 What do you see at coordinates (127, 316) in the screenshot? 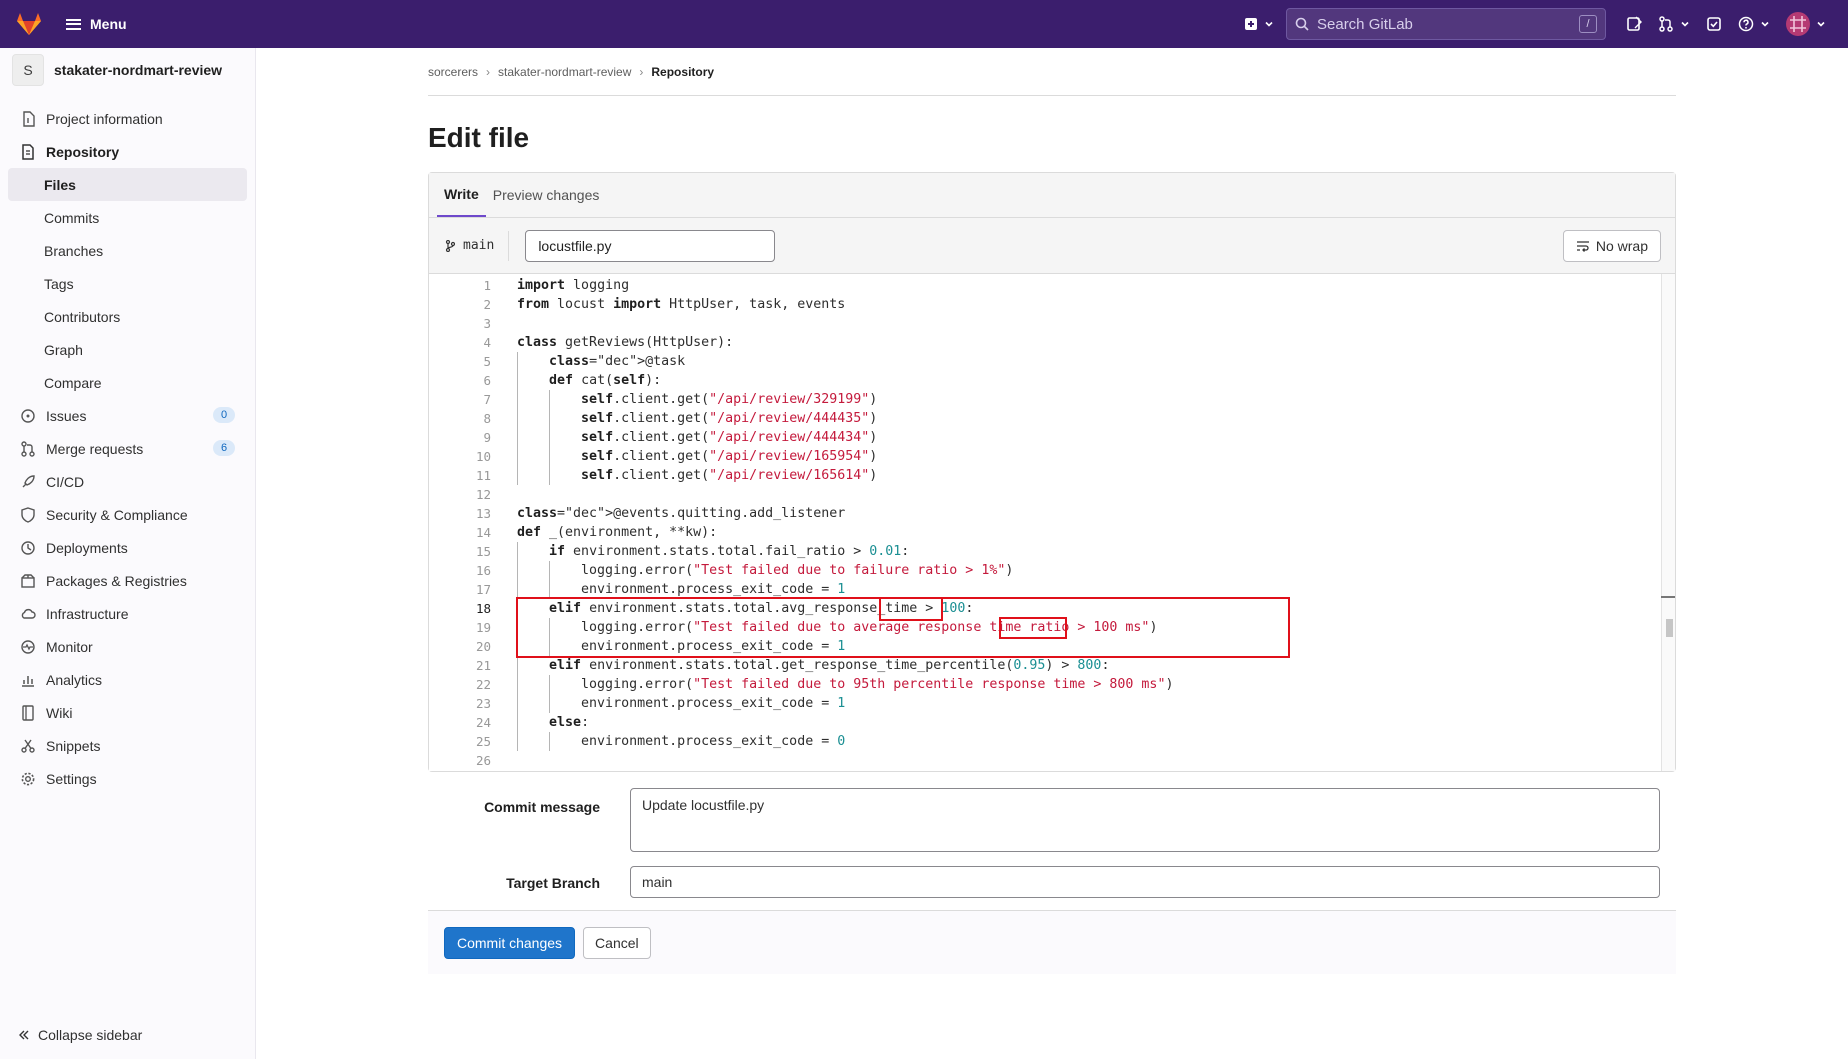
I see `sidebar-item-contributors: Contributors` at bounding box center [127, 316].